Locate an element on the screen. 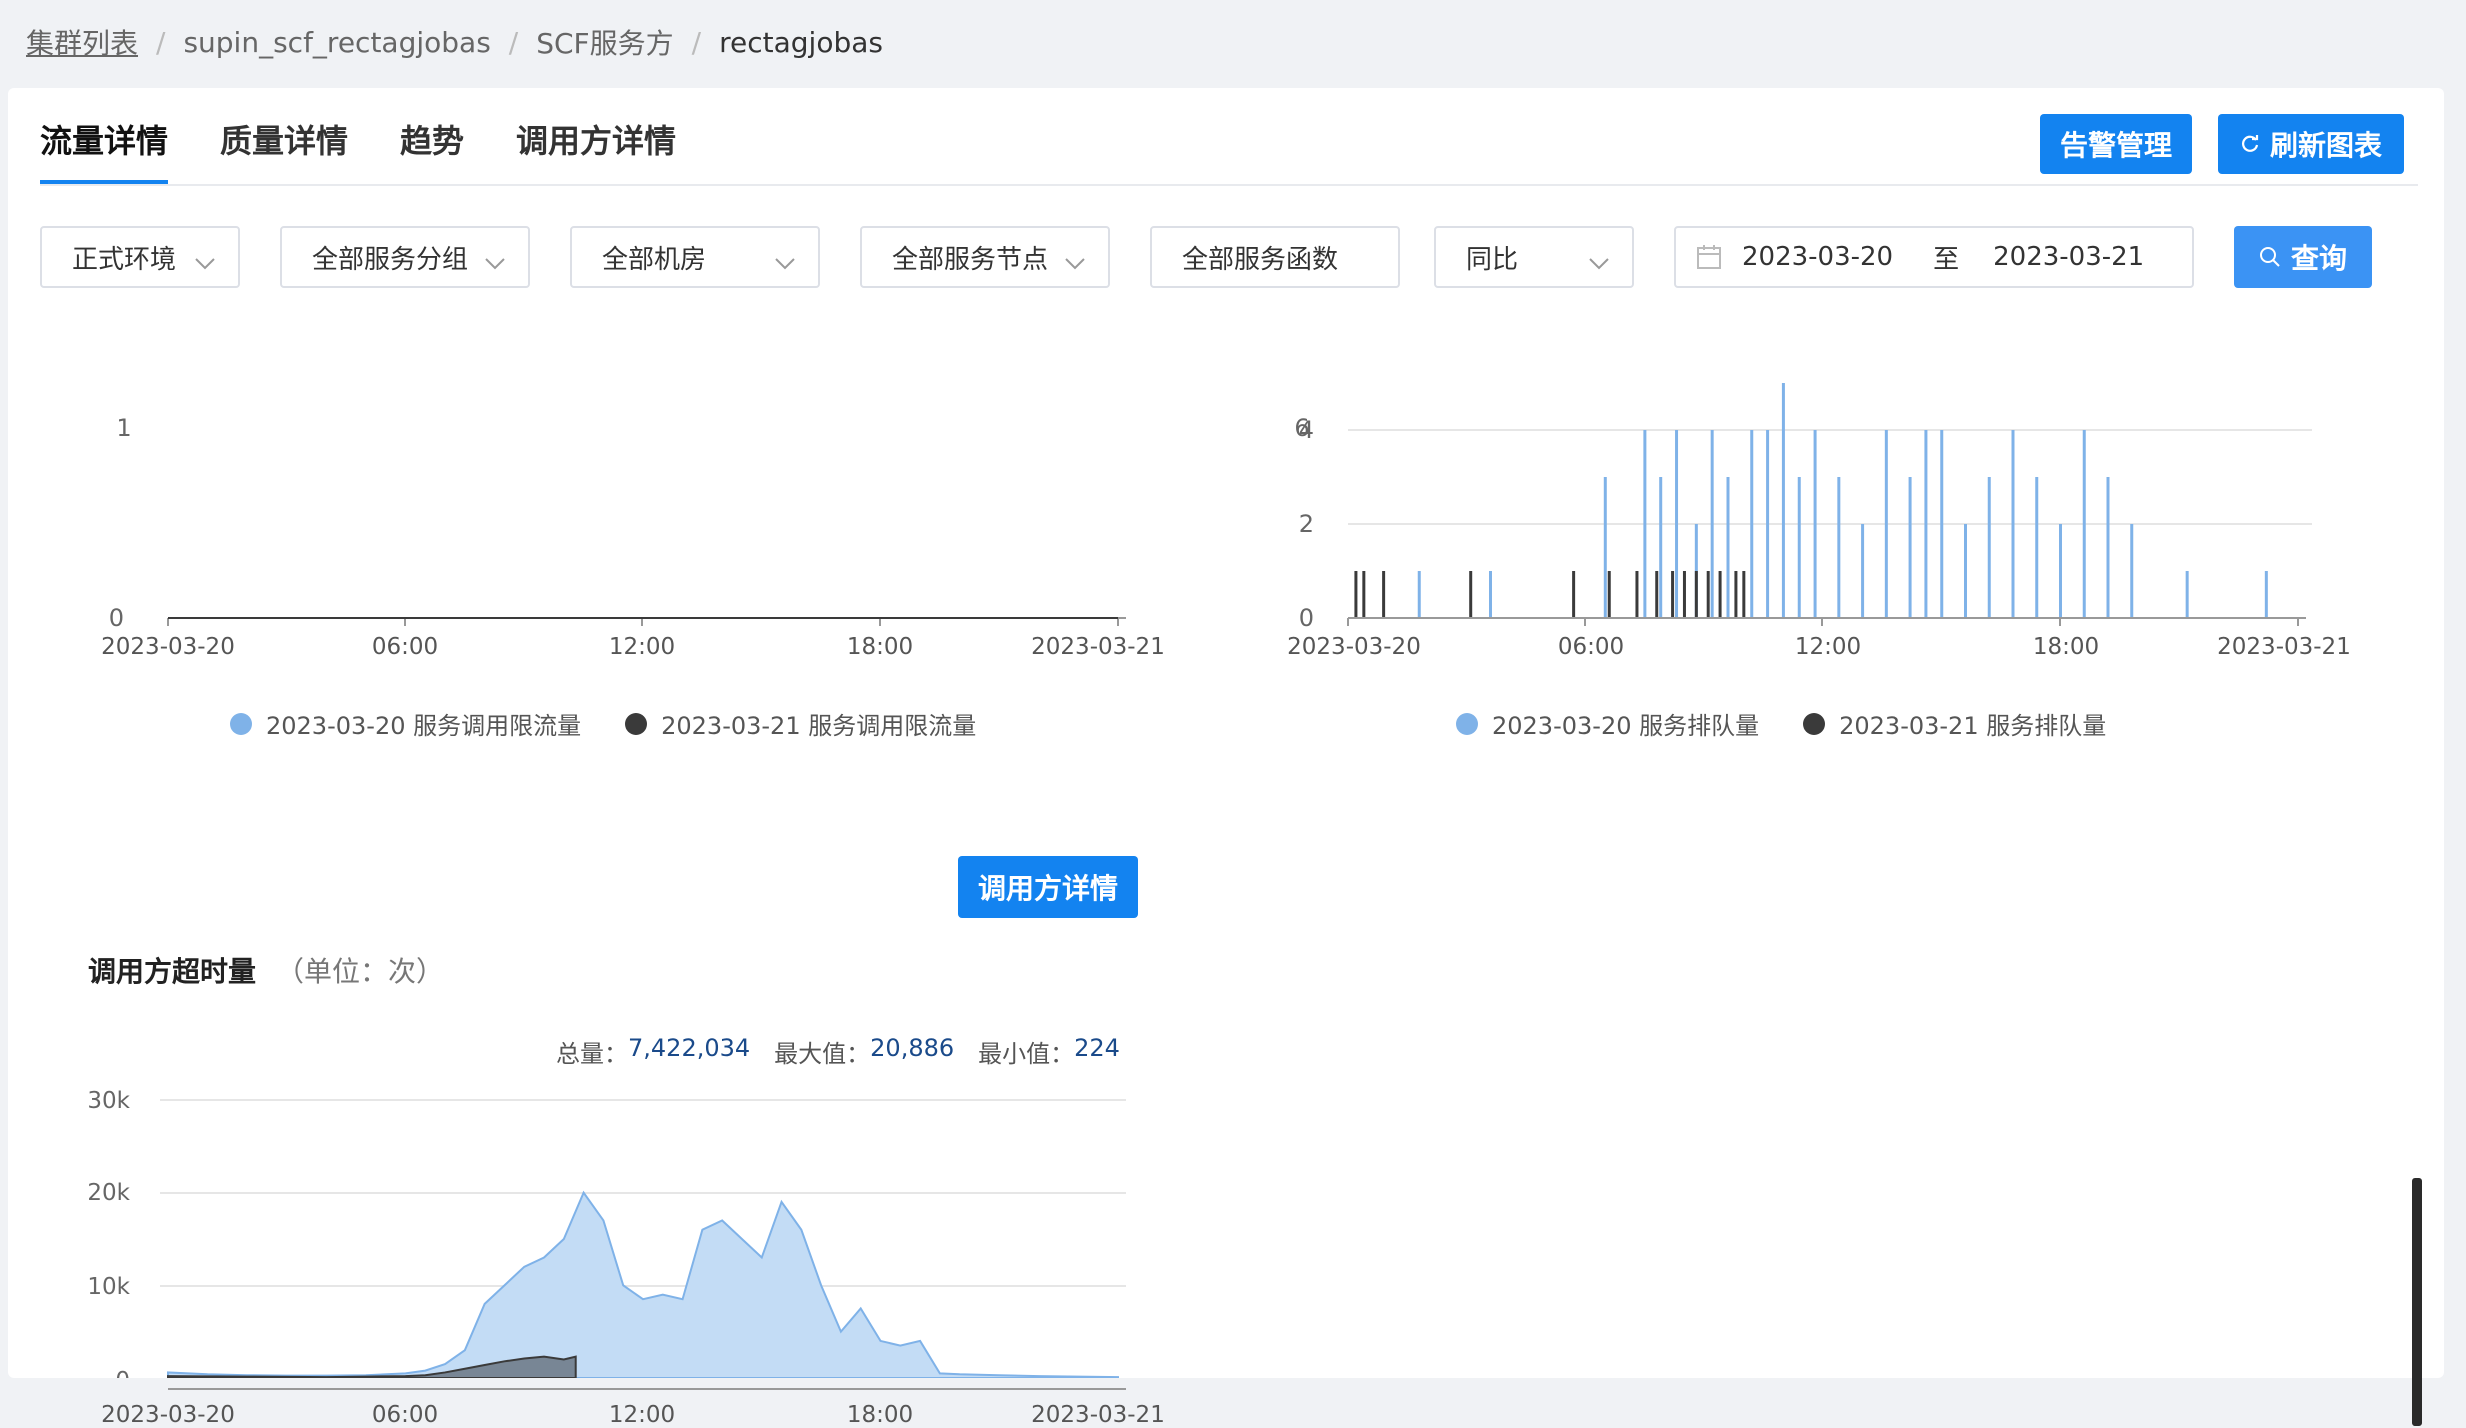 Image resolution: width=2466 pixels, height=1428 pixels. caller-detail-label: 调用方详情 is located at coordinates (1047, 888).